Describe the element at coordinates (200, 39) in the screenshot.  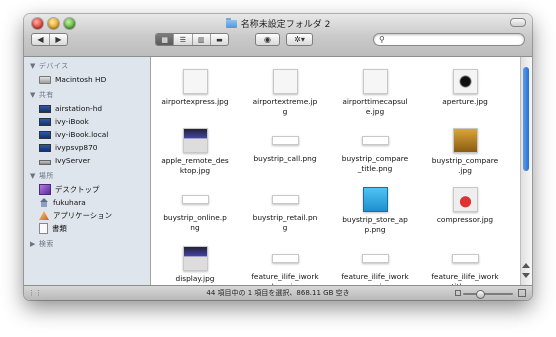
I see `column-view-button: ▥` at that location.